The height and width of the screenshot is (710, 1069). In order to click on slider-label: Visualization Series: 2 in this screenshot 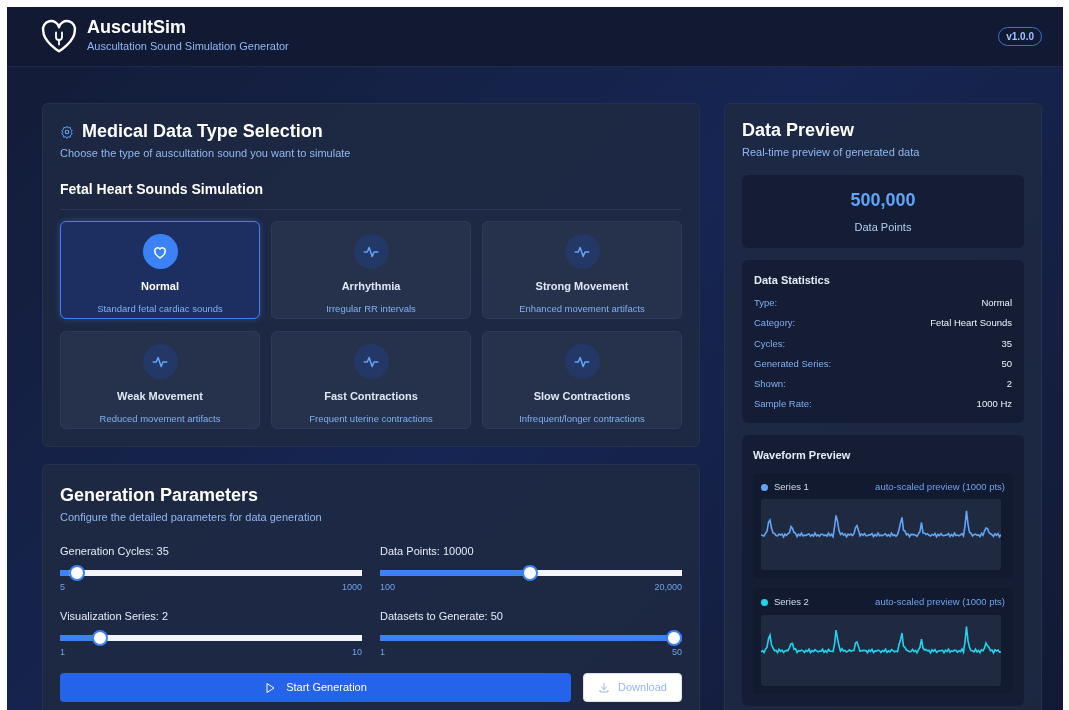, I will do `click(115, 617)`.